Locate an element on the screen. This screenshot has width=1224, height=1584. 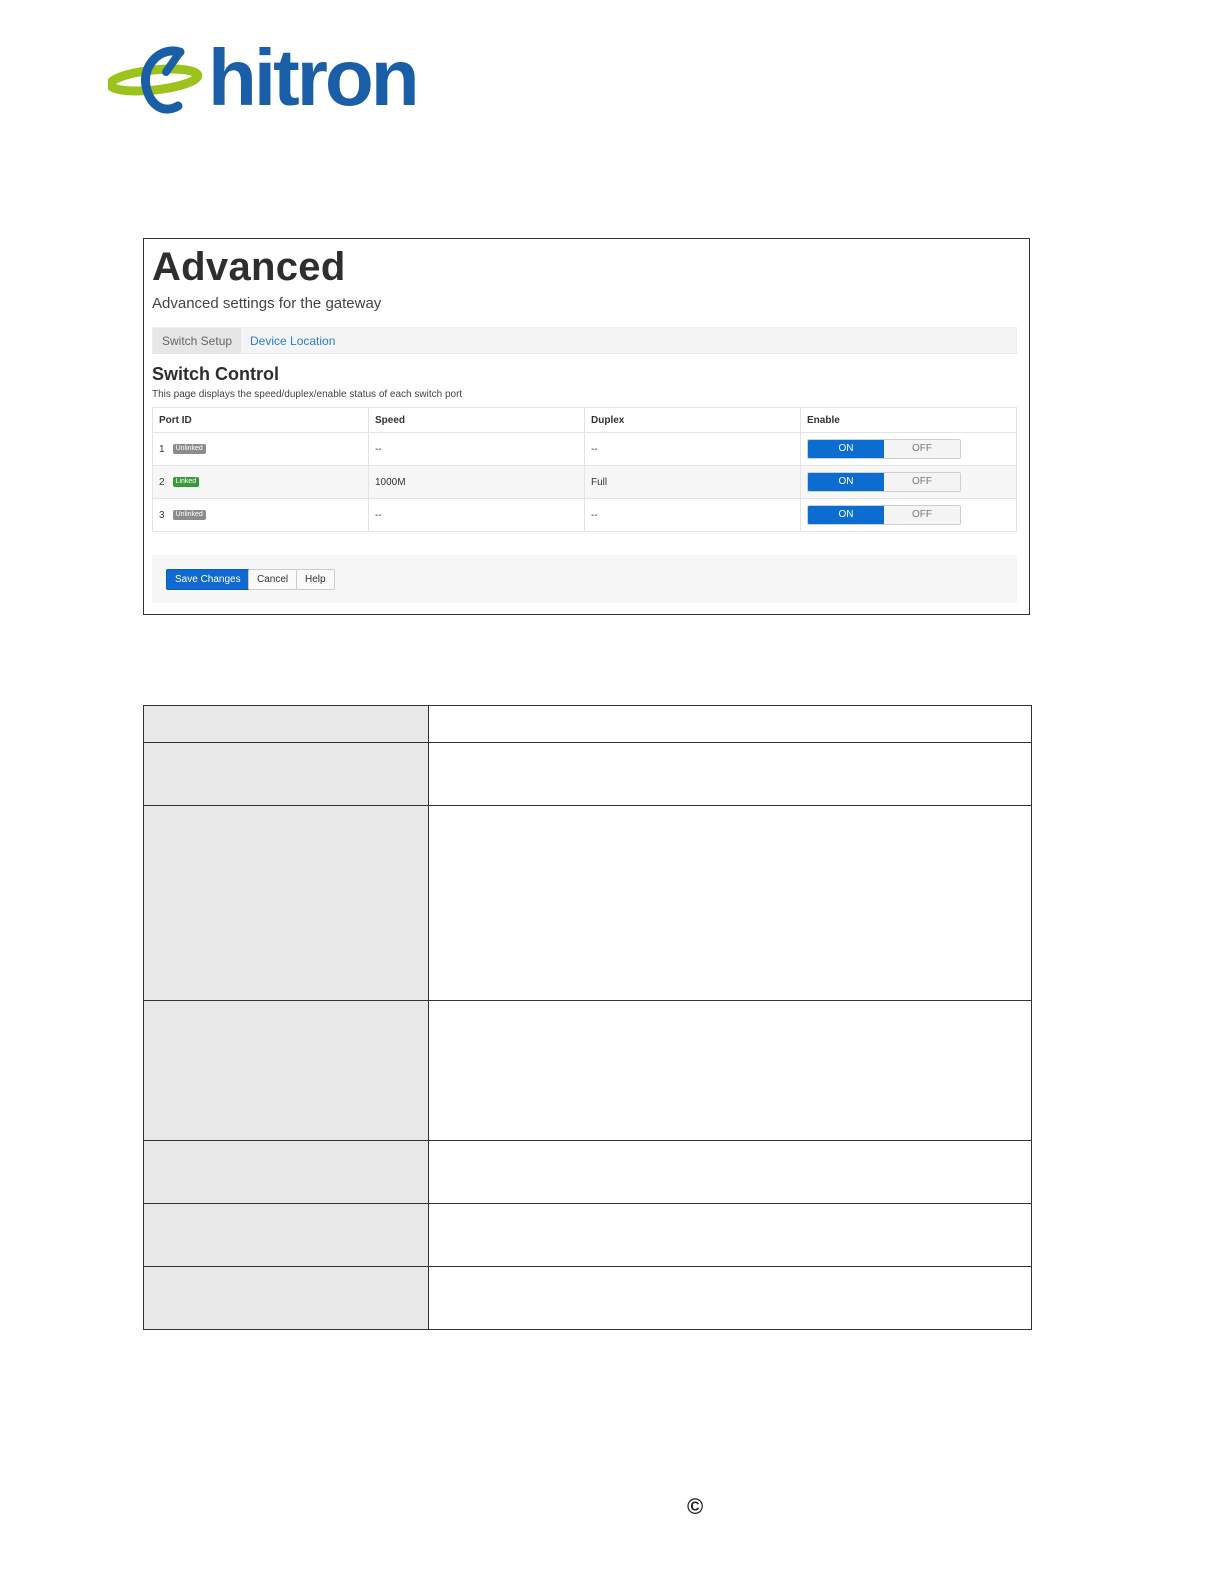
column-header-enable: Enable is located at coordinates (908, 420).